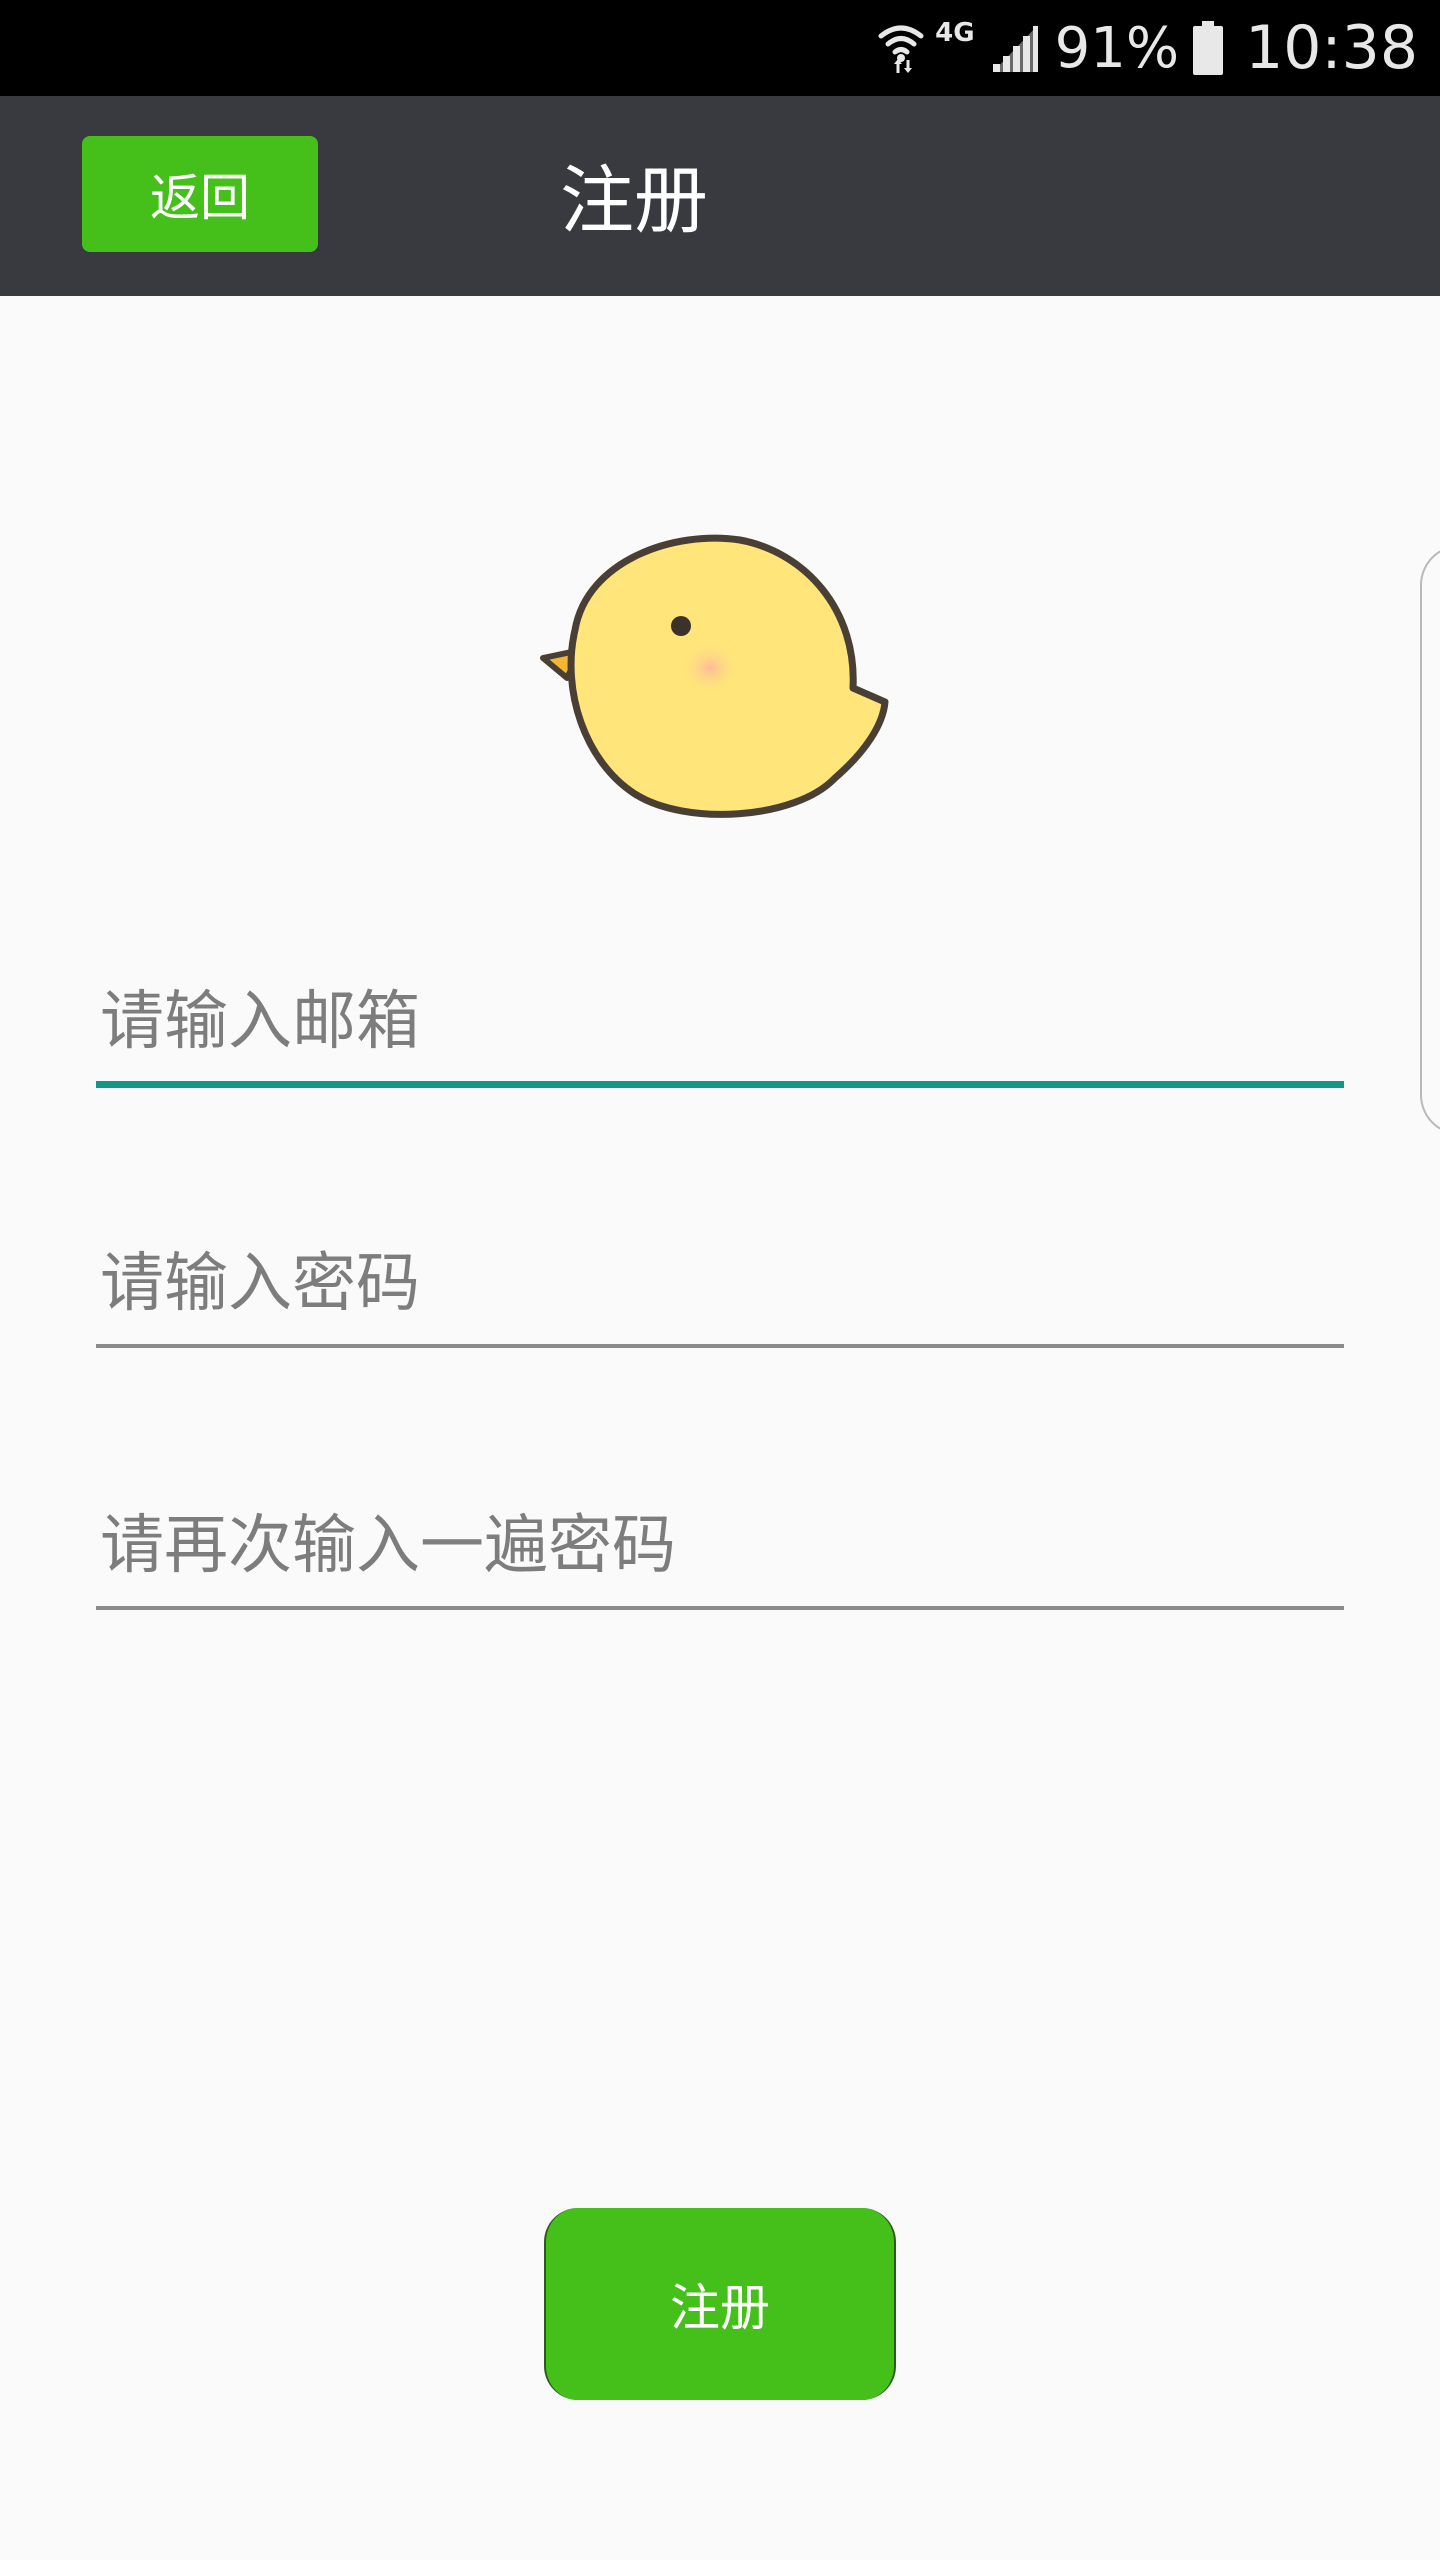  I want to click on email-input, so click(720, 1026).